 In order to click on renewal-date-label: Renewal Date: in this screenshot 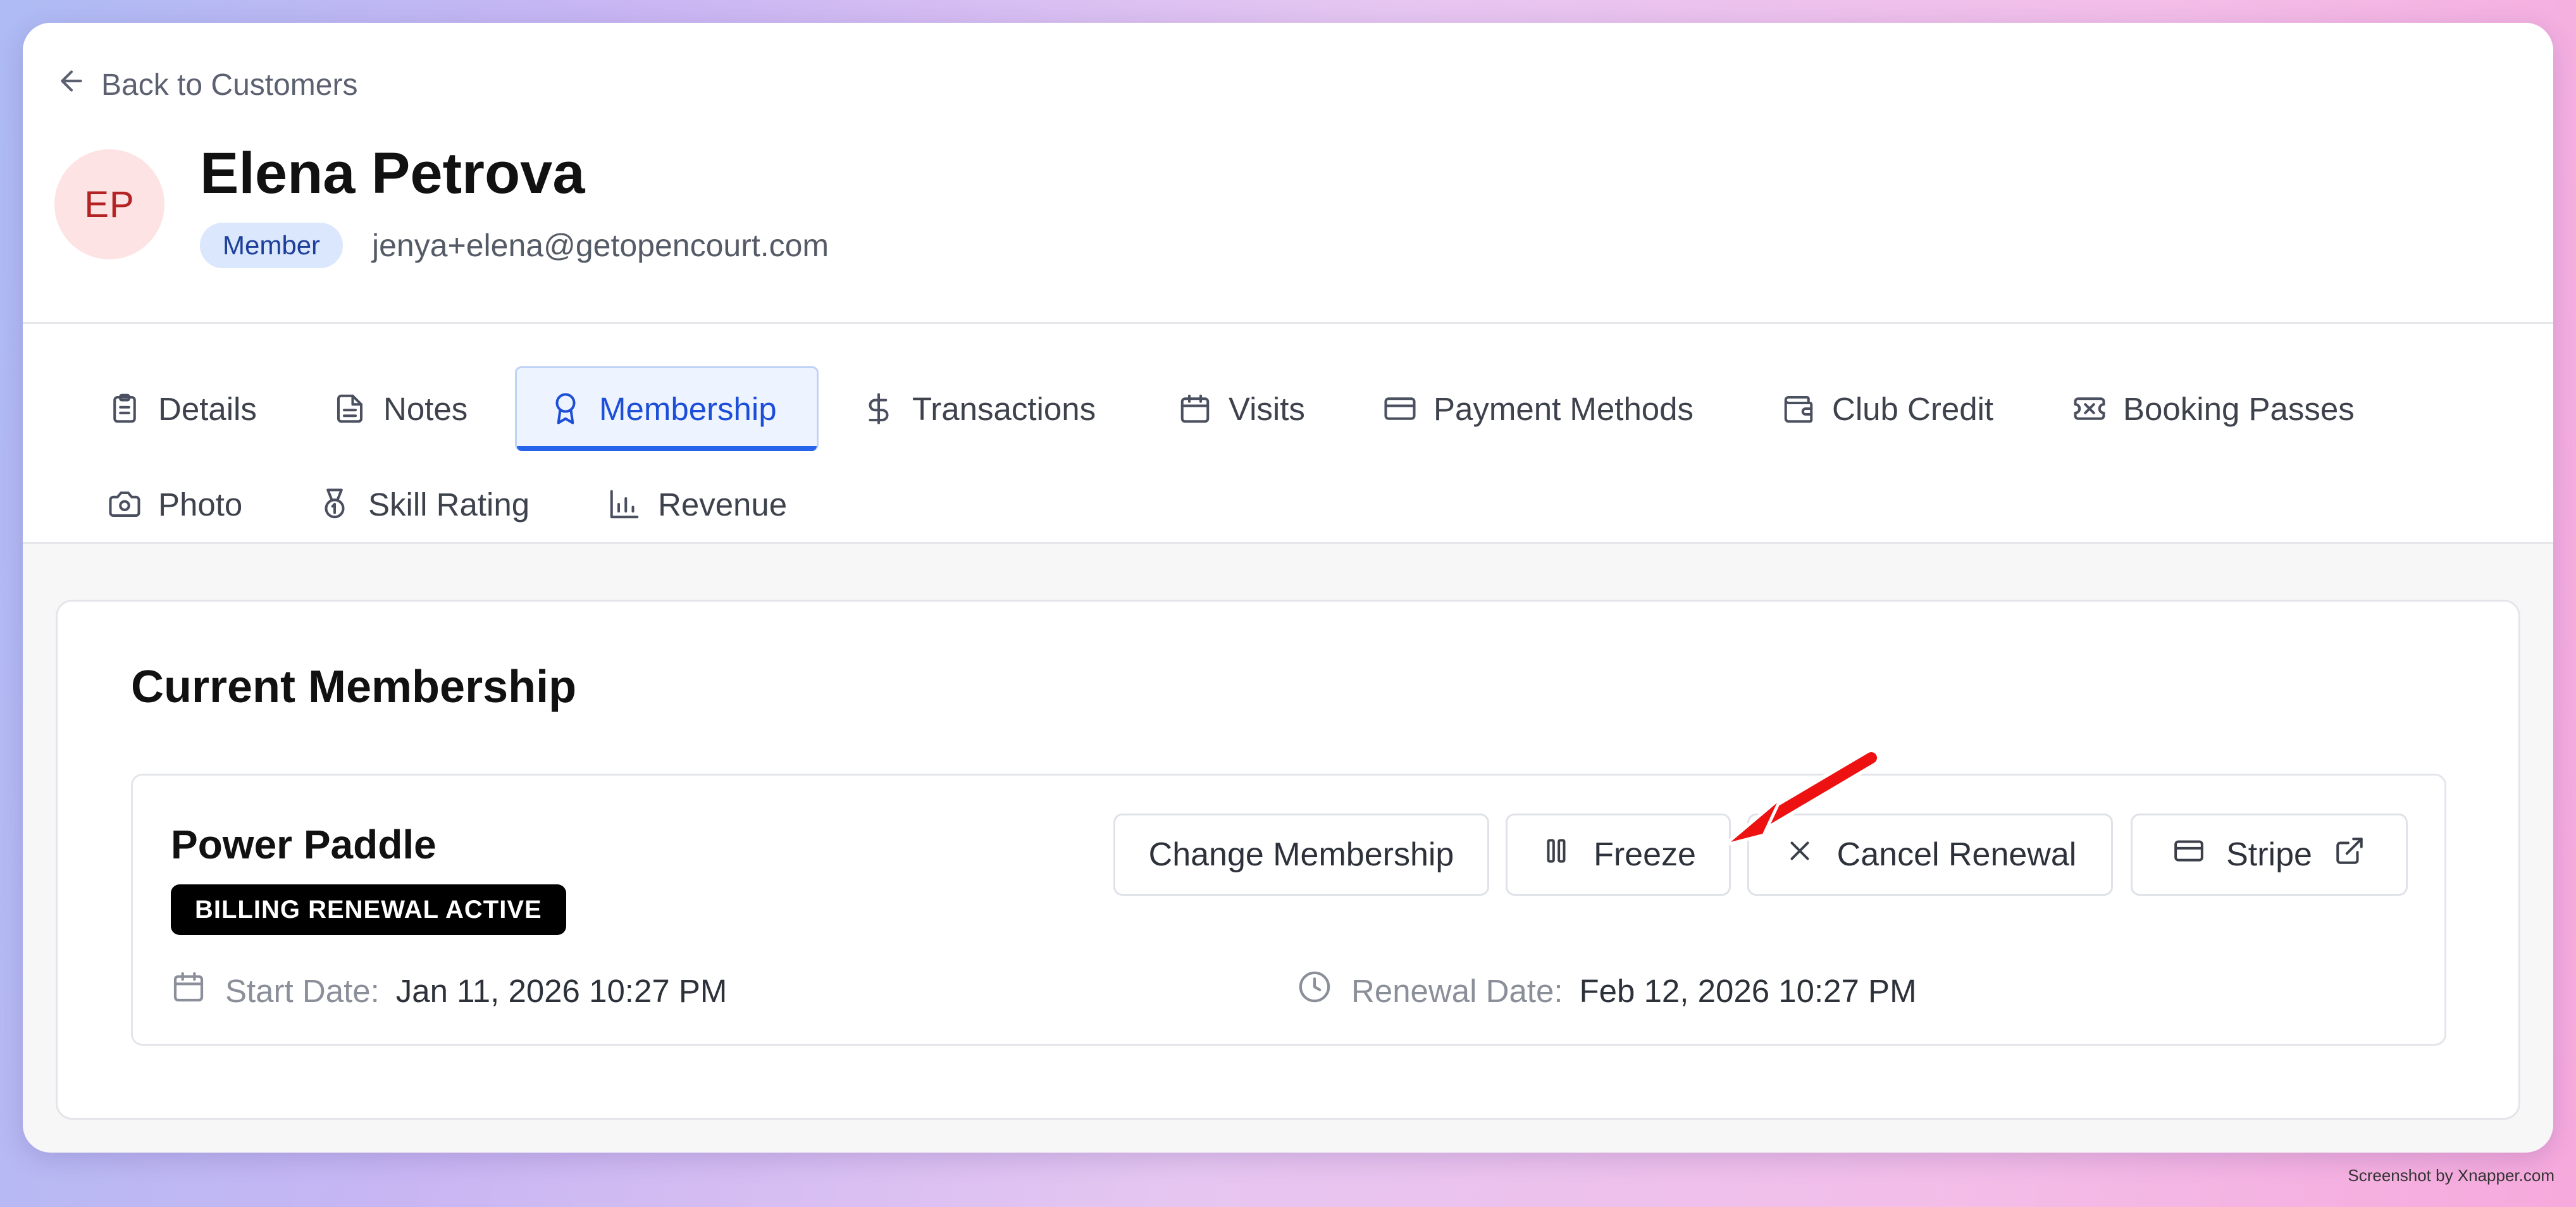, I will do `click(1457, 990)`.